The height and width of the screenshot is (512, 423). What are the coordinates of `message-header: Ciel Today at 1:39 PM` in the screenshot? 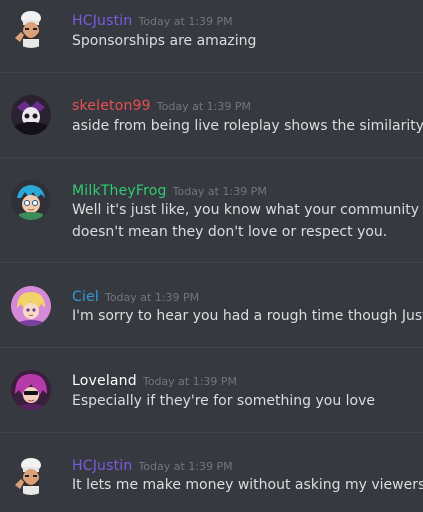 It's located at (135, 295).